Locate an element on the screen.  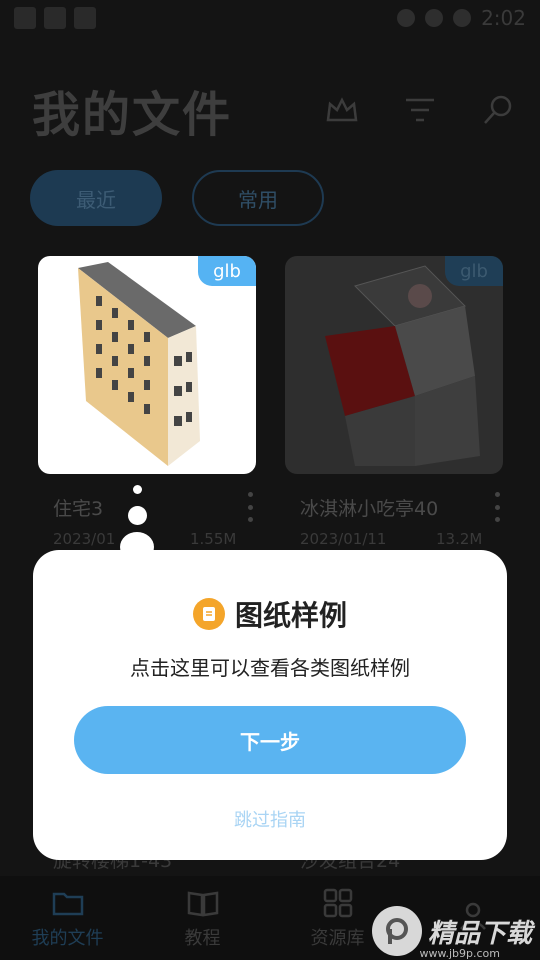
android-icon is located at coordinates (85, 18).